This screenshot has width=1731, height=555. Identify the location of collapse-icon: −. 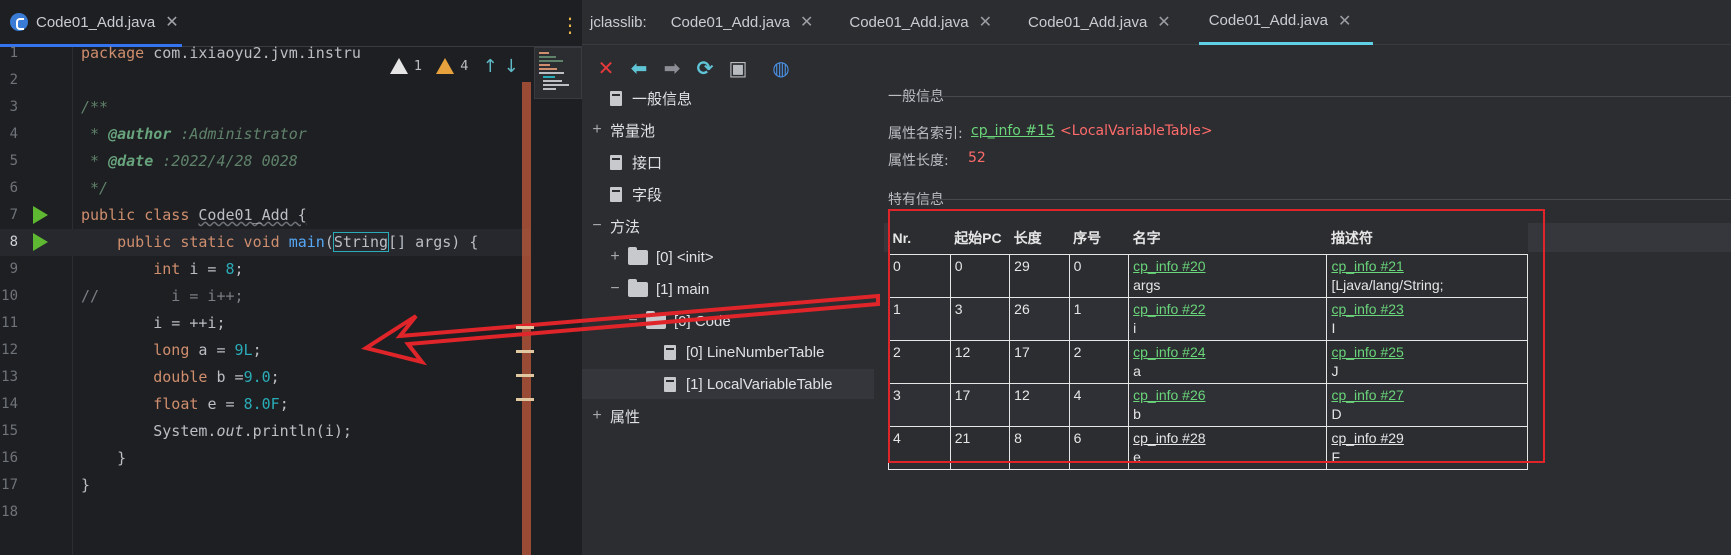
(597, 226).